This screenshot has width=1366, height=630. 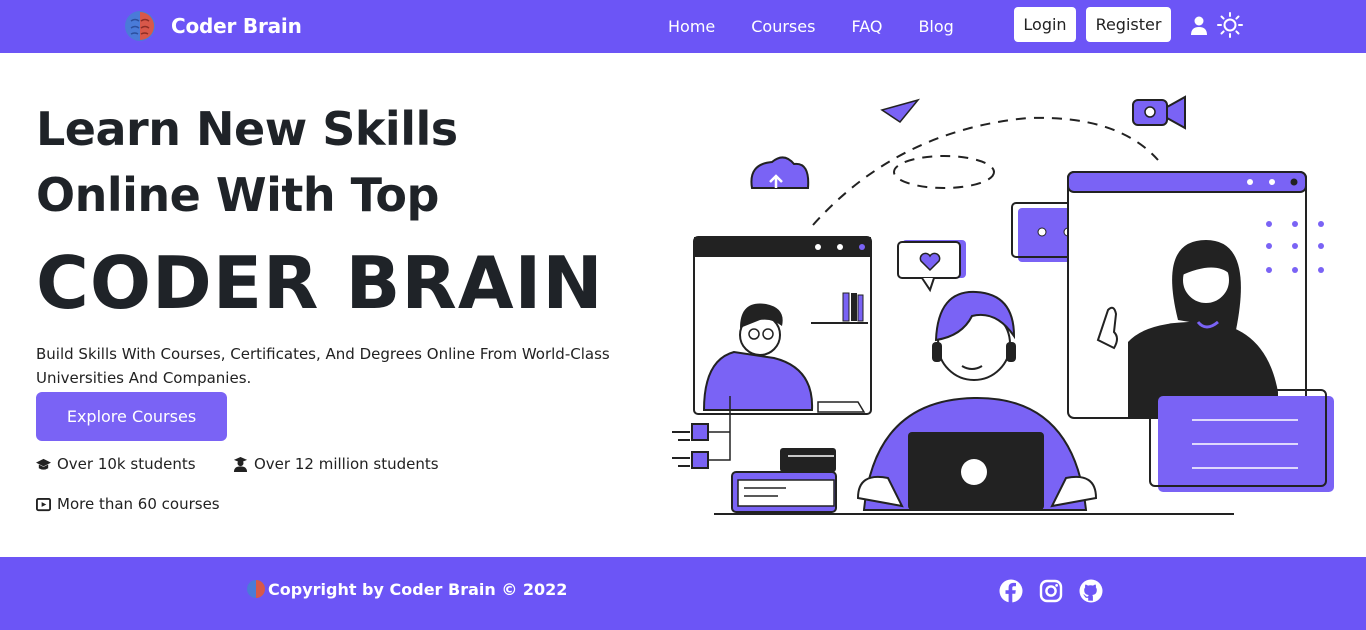 What do you see at coordinates (43, 504) in the screenshot?
I see `video-icon` at bounding box center [43, 504].